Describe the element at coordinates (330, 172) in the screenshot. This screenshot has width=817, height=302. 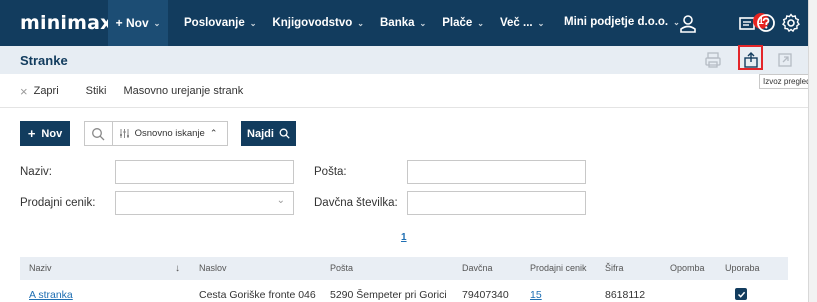
I see `post-label: Pošta:` at that location.